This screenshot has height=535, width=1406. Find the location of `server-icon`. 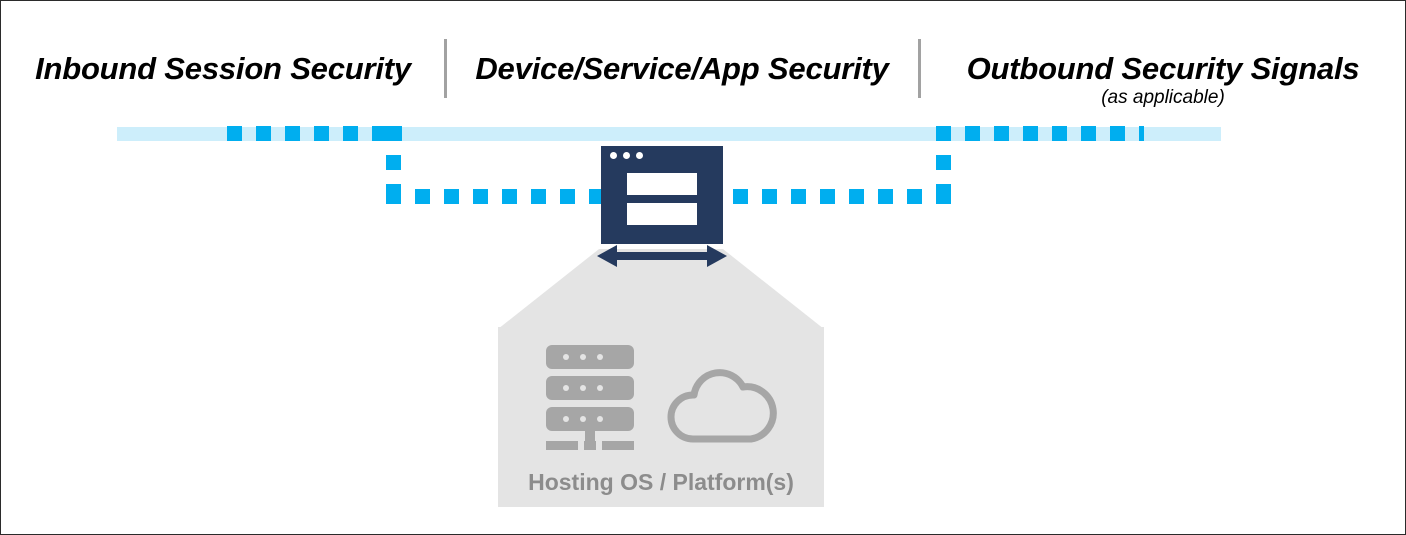

server-icon is located at coordinates (592, 398).